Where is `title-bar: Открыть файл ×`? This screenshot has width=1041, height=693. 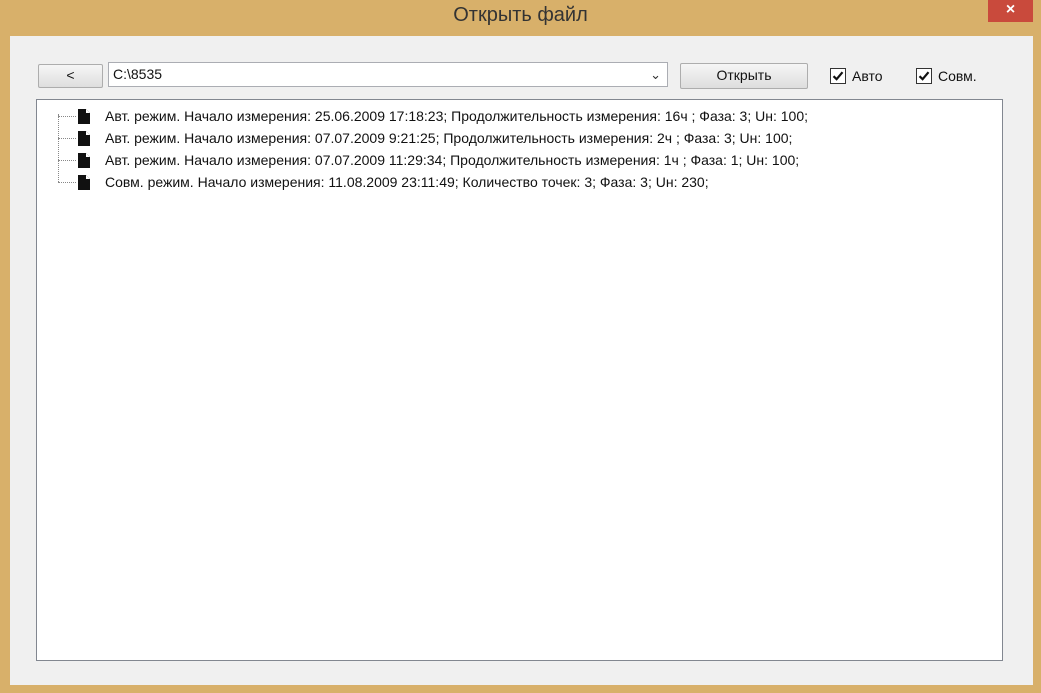
title-bar: Открыть файл × is located at coordinates (520, 18).